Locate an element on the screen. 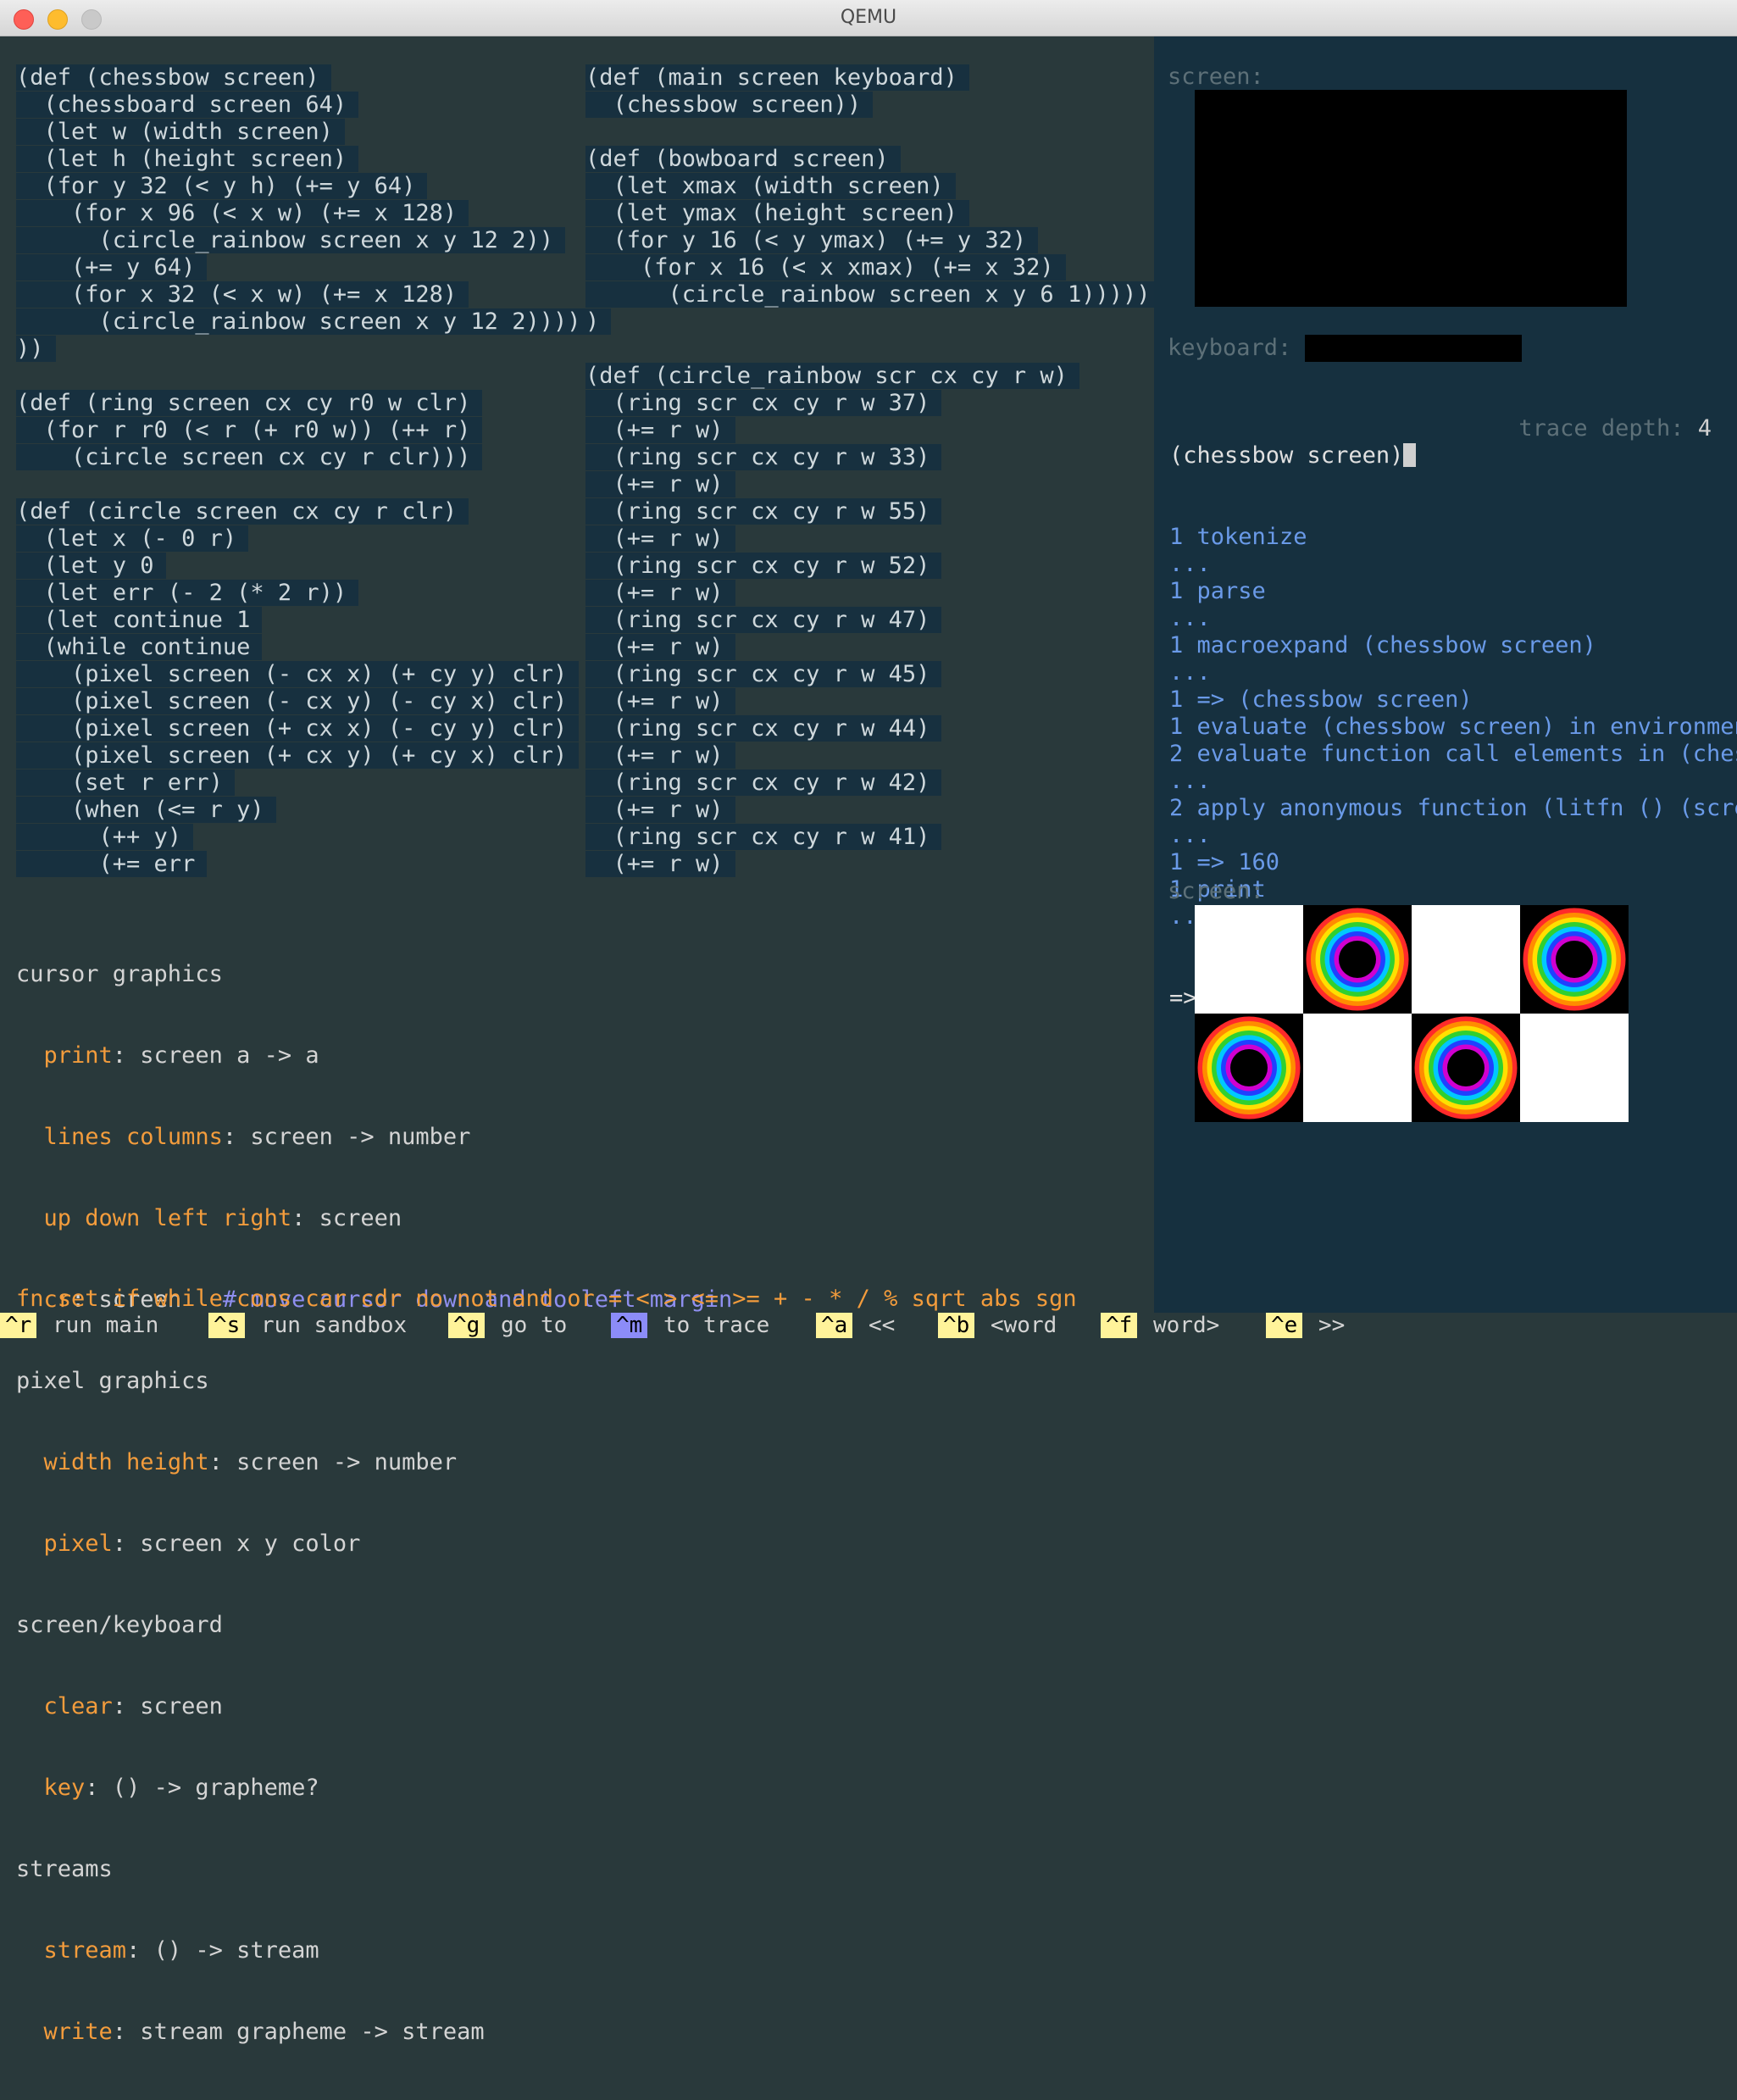 This screenshot has height=2100, width=1737. shortcut-key: ^a is located at coordinates (834, 1325).